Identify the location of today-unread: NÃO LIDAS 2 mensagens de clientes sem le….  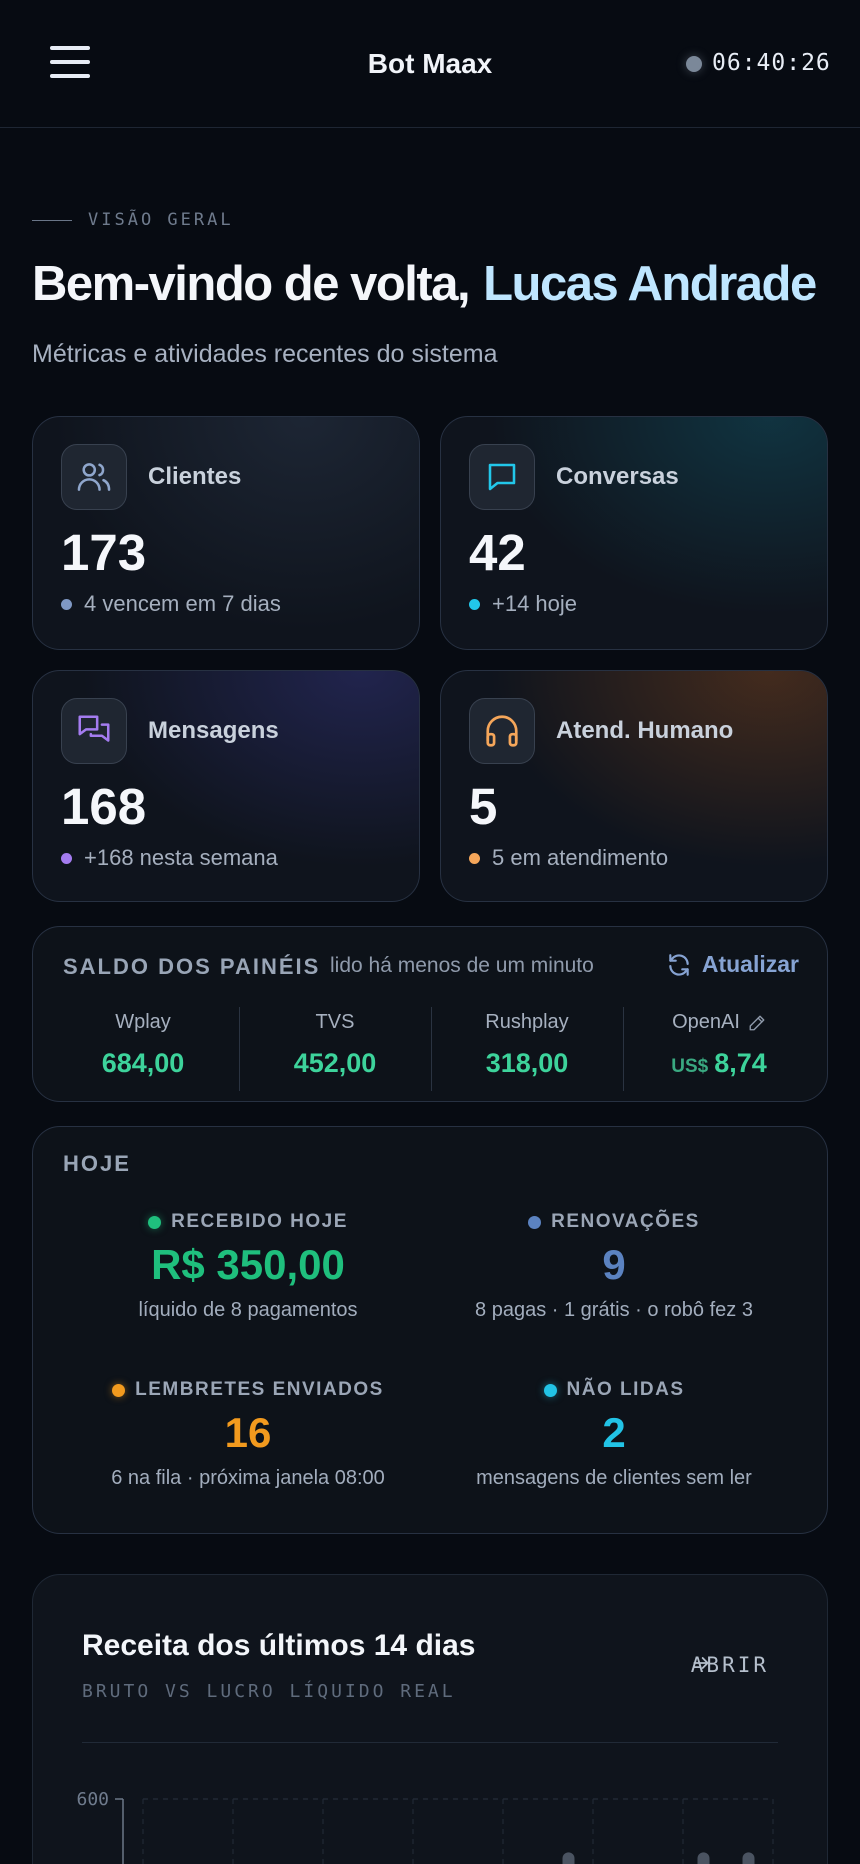
(614, 1434).